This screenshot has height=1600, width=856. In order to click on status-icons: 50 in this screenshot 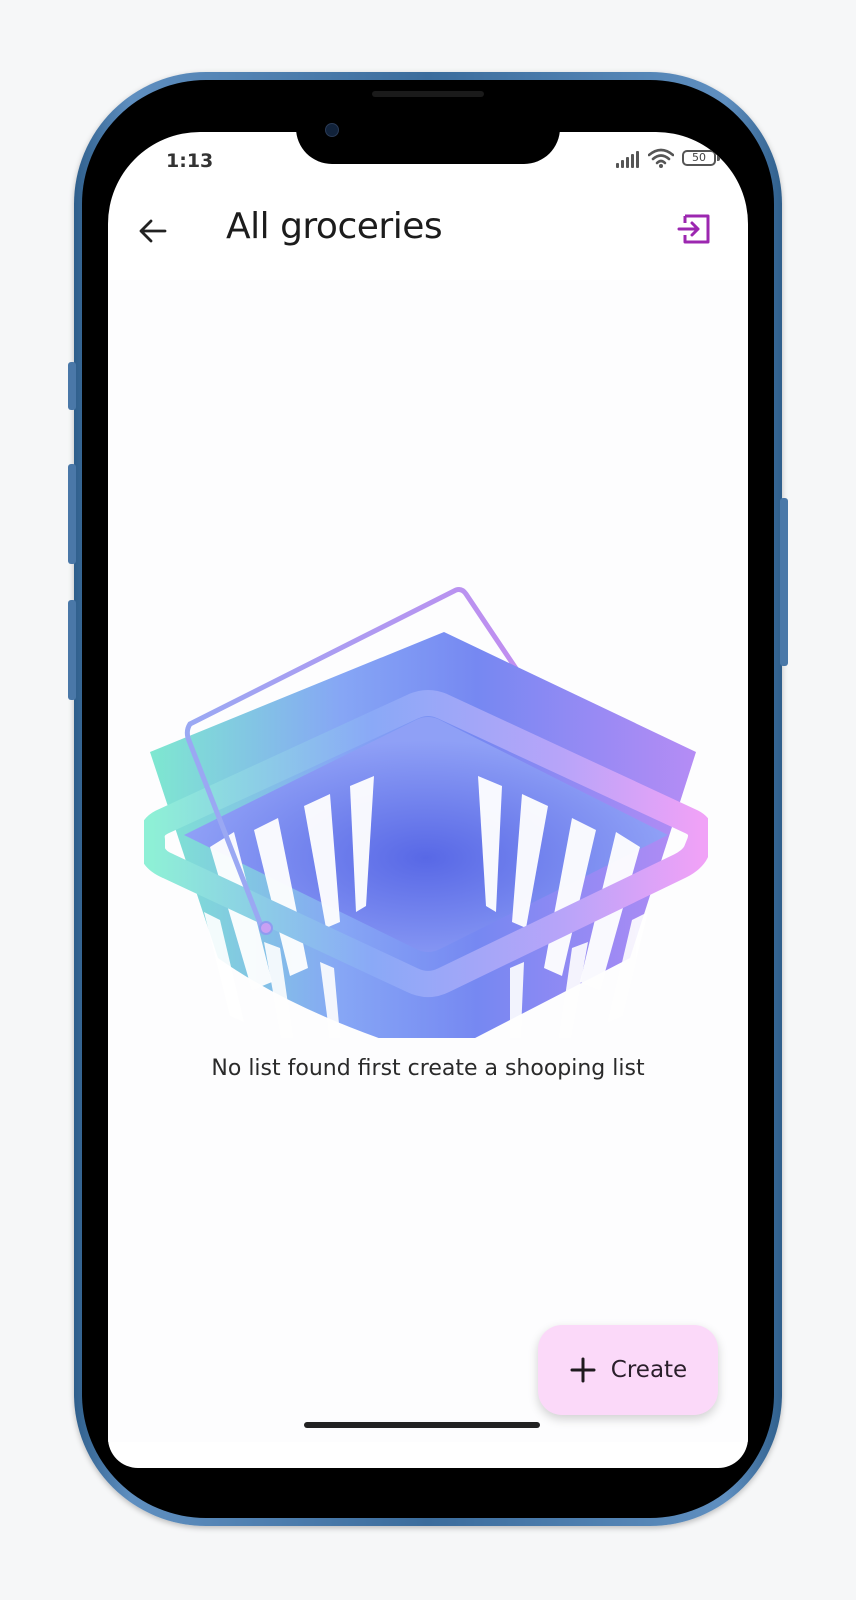, I will do `click(671, 159)`.